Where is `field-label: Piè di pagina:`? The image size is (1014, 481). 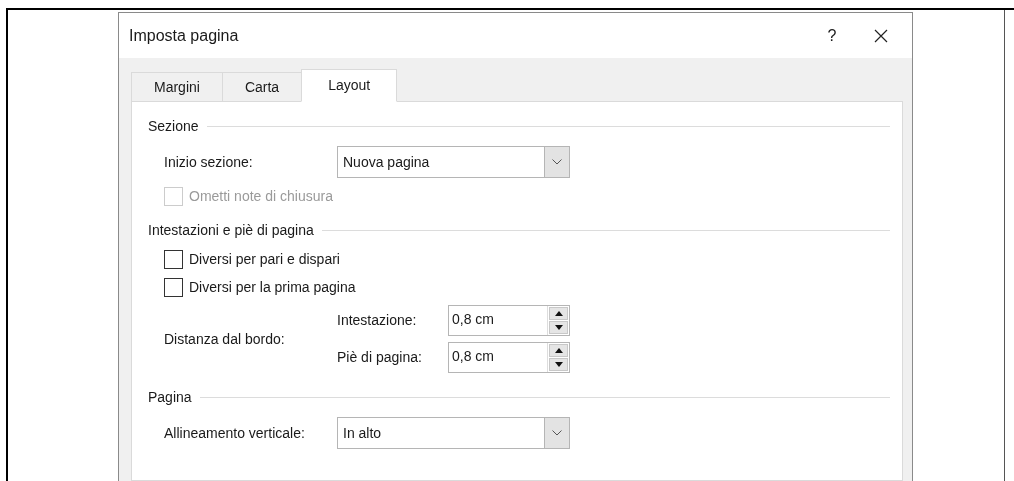 field-label: Piè di pagina: is located at coordinates (380, 357).